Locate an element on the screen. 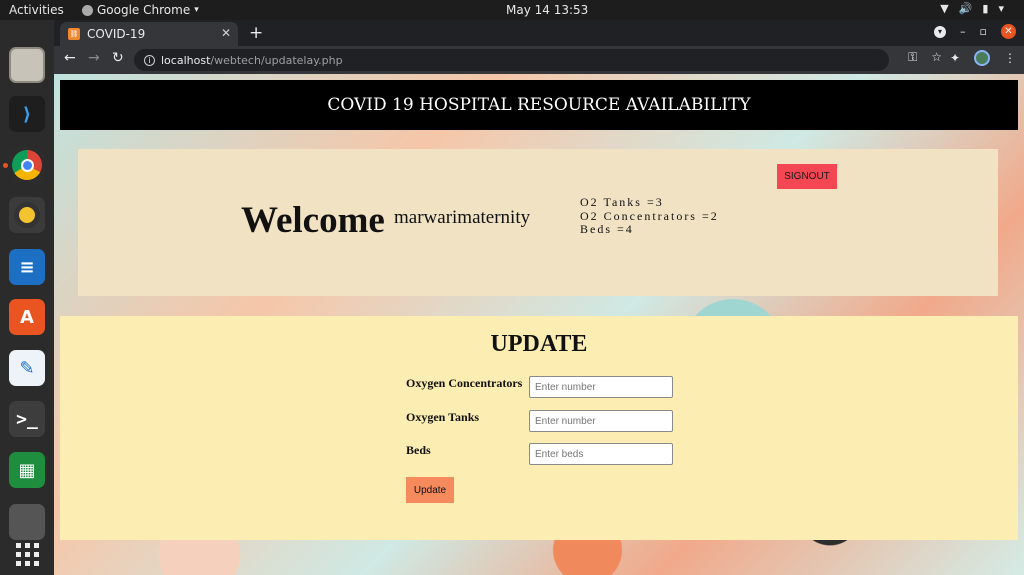 This screenshot has height=575, width=1024. show-apps-icon is located at coordinates (27, 554).